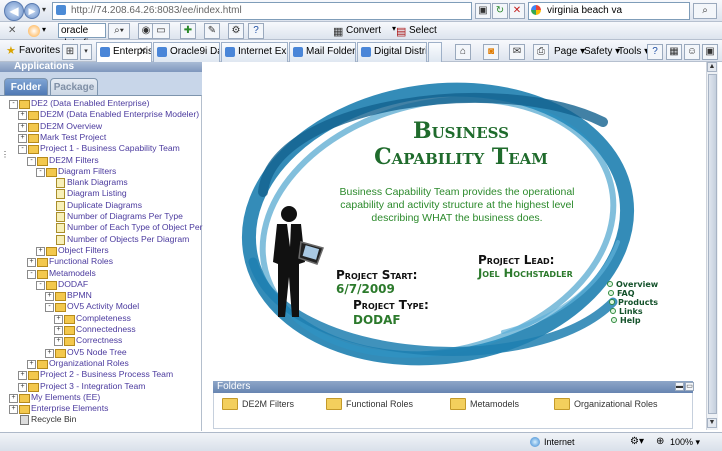 The image size is (722, 451). What do you see at coordinates (42, 420) in the screenshot?
I see `tree-item: Recycle Bin` at bounding box center [42, 420].